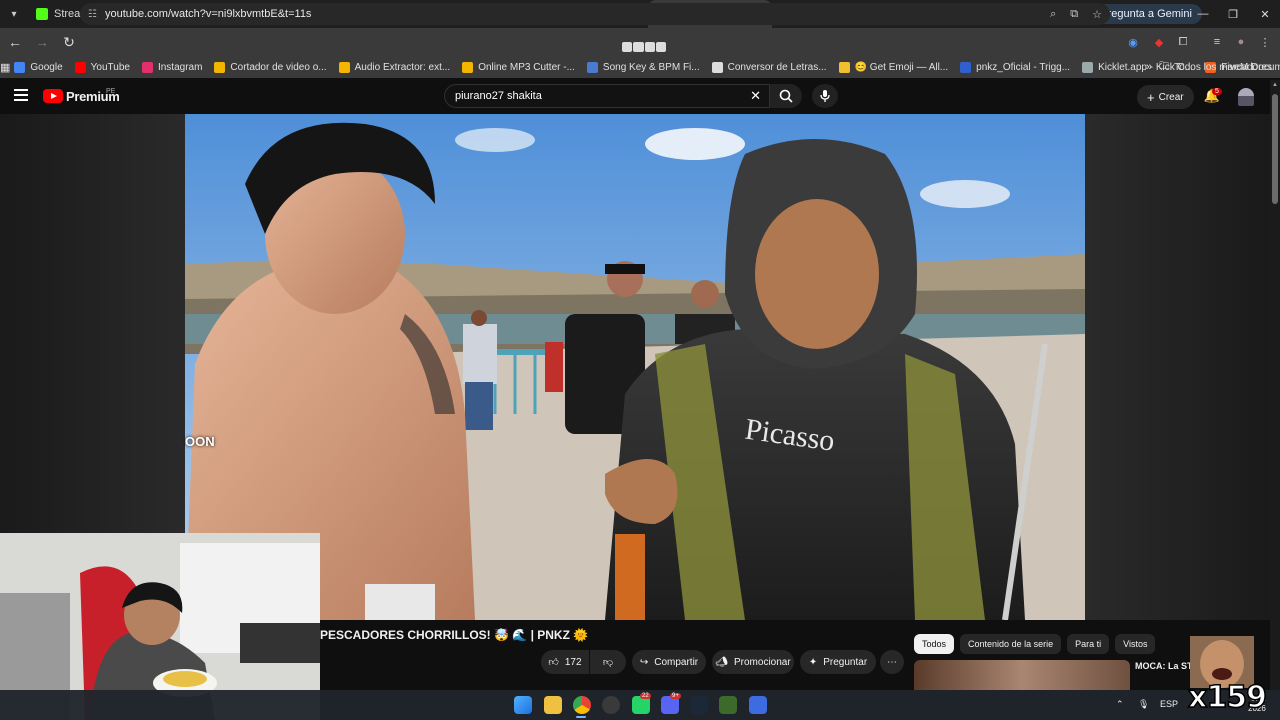 This screenshot has width=1280, height=720. What do you see at coordinates (1227, 697) in the screenshot?
I see `overlay-counter-text: x159` at bounding box center [1227, 697].